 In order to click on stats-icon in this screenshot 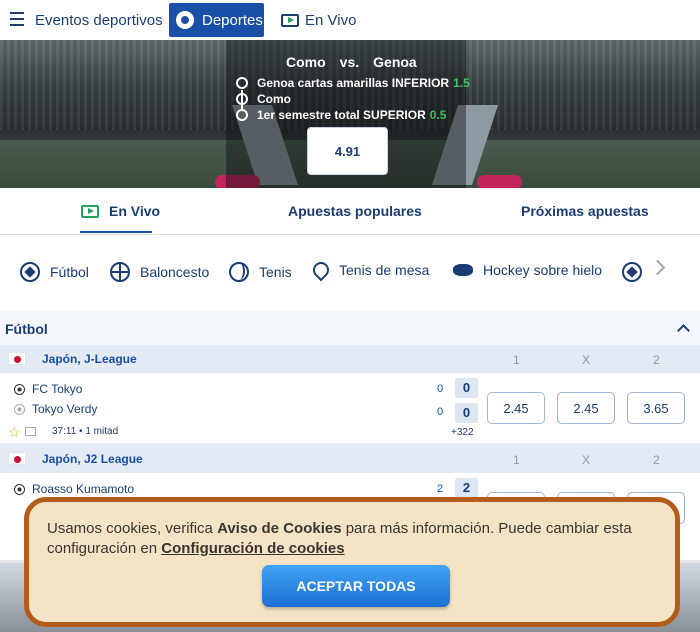, I will do `click(30, 431)`.